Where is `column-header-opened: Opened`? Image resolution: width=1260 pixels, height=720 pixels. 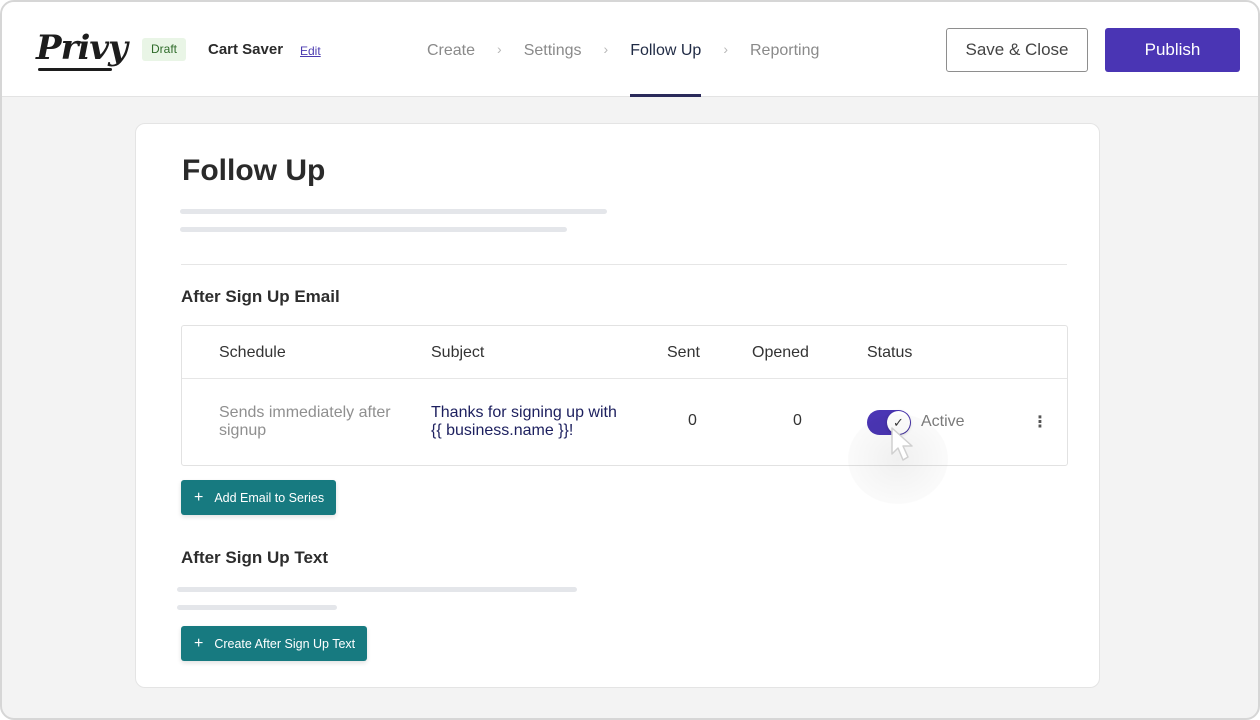
column-header-opened: Opened is located at coordinates (780, 352).